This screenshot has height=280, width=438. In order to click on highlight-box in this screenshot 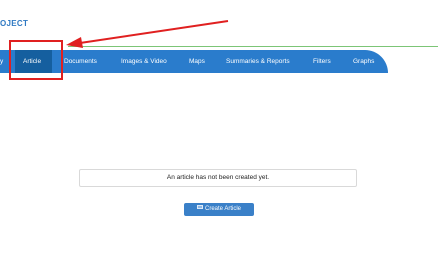, I will do `click(36, 60)`.